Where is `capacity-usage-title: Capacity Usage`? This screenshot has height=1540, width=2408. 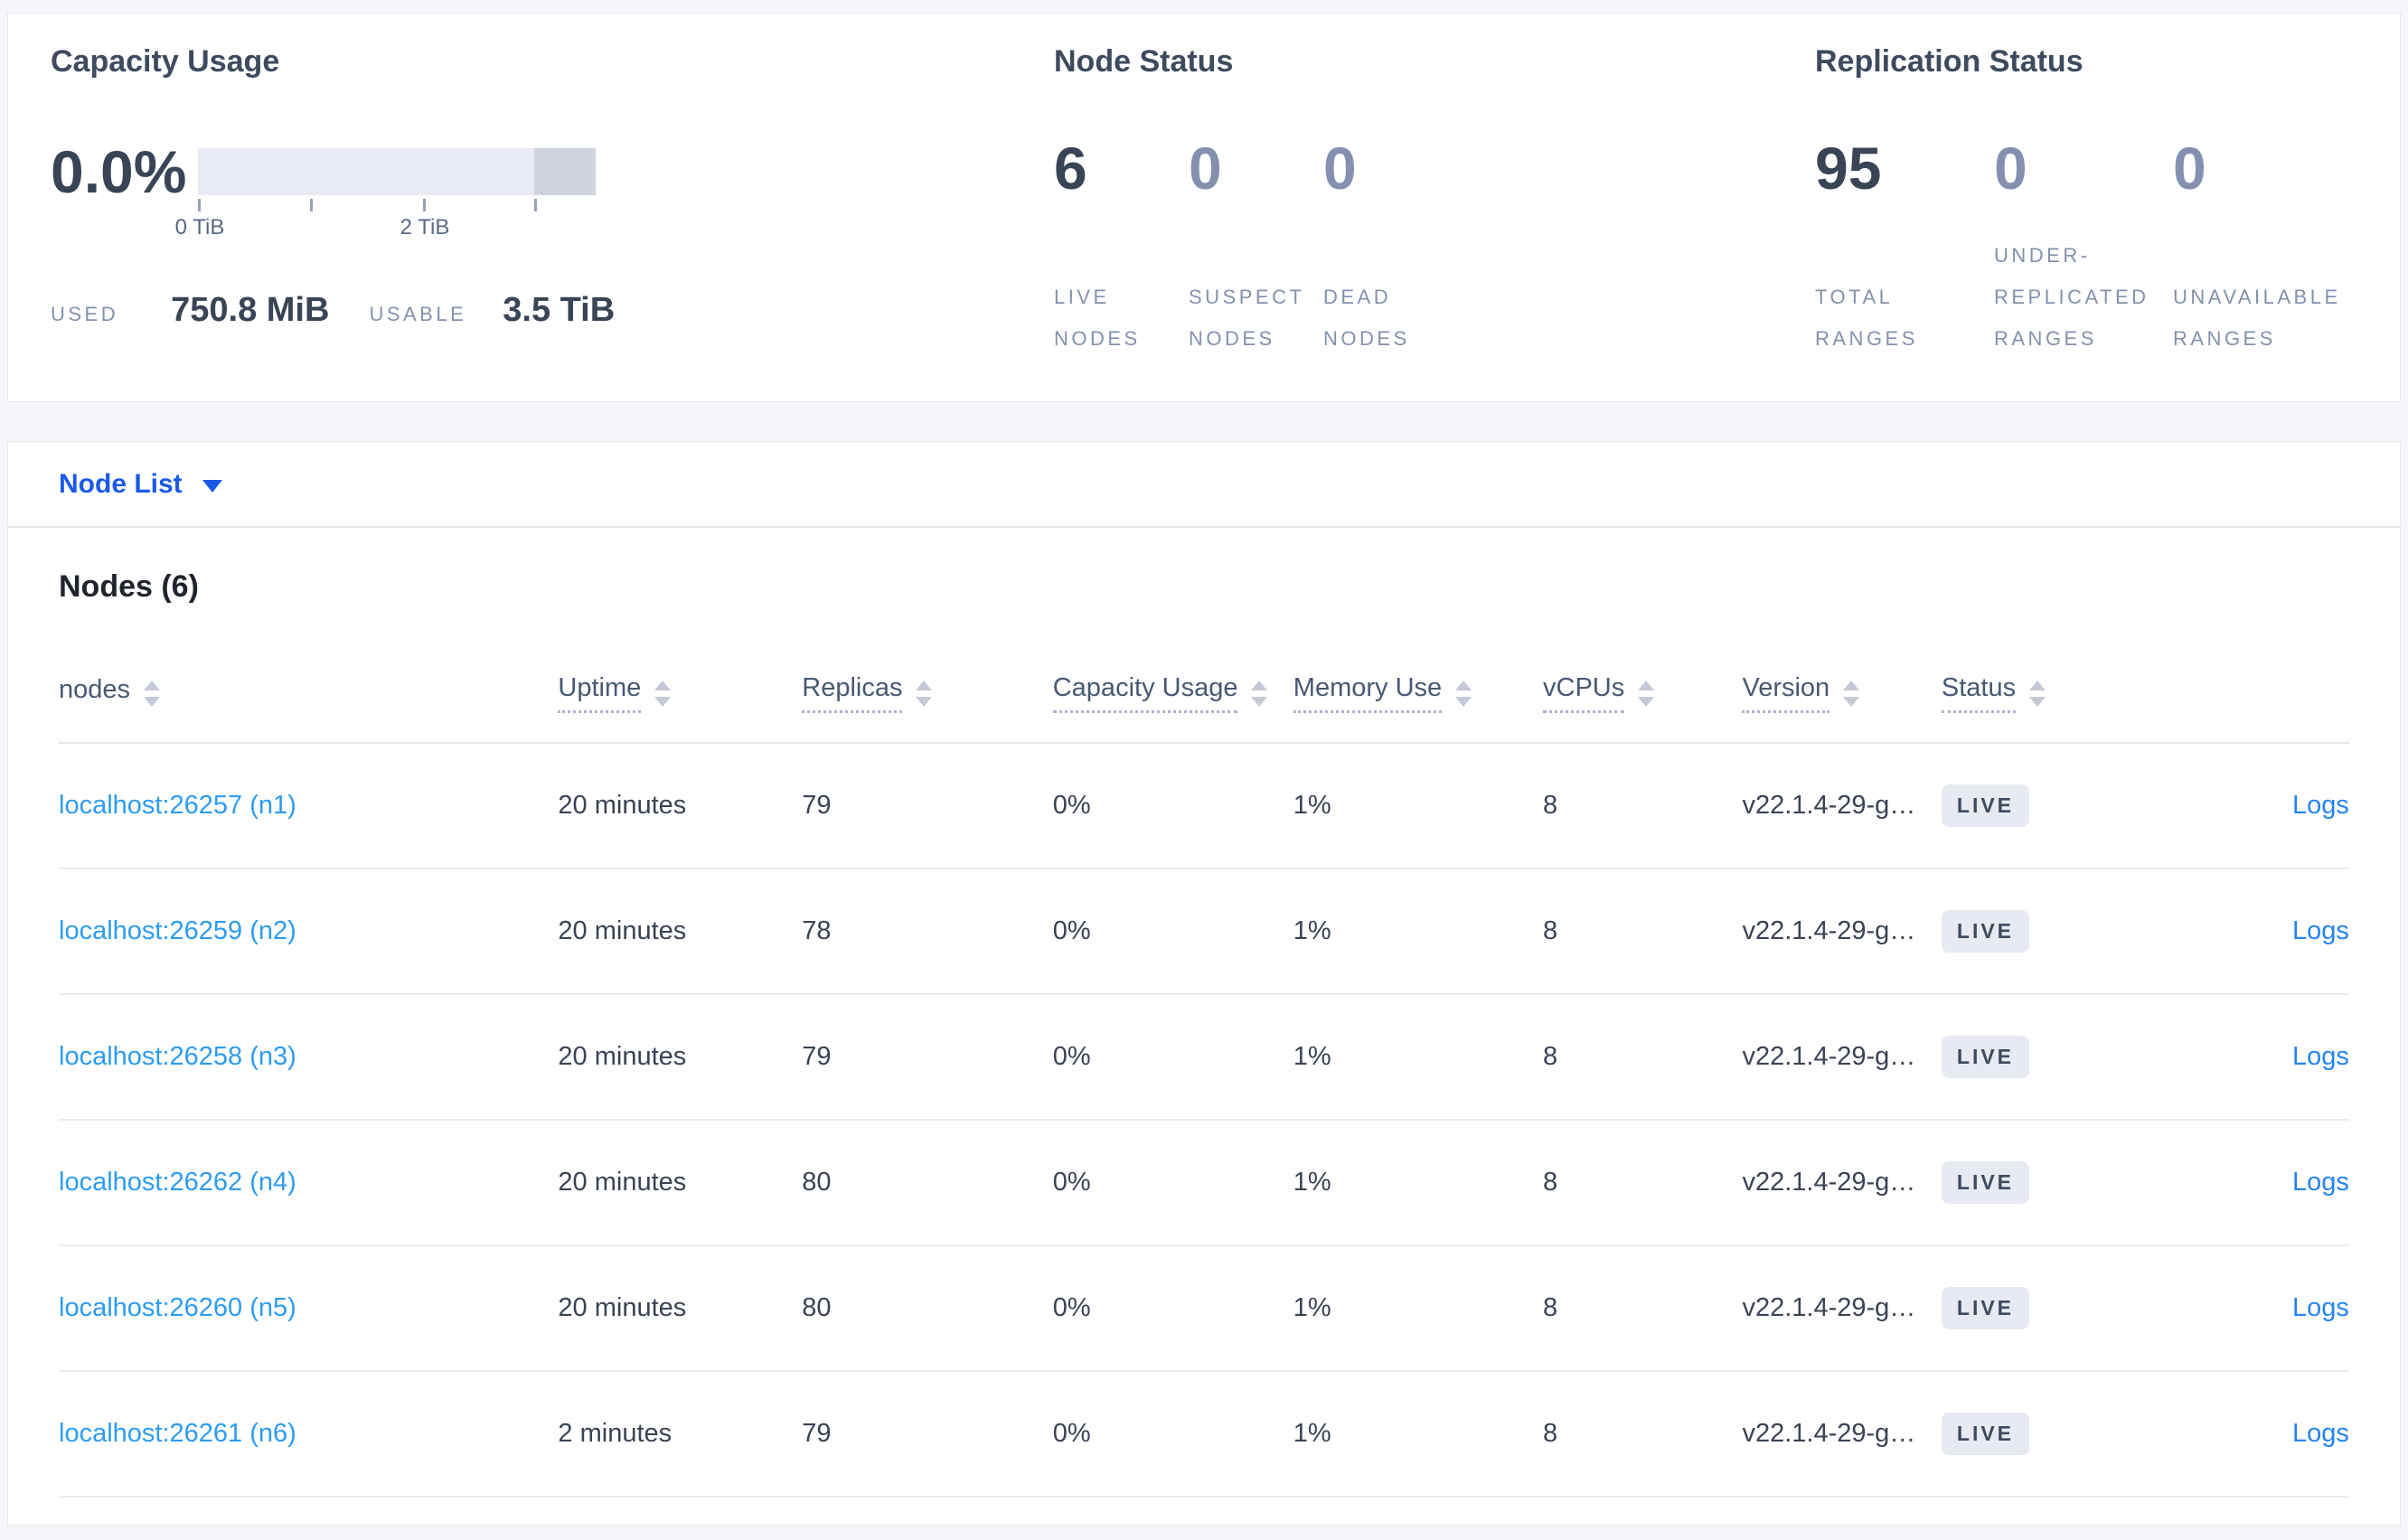
capacity-usage-title: Capacity Usage is located at coordinates (165, 61).